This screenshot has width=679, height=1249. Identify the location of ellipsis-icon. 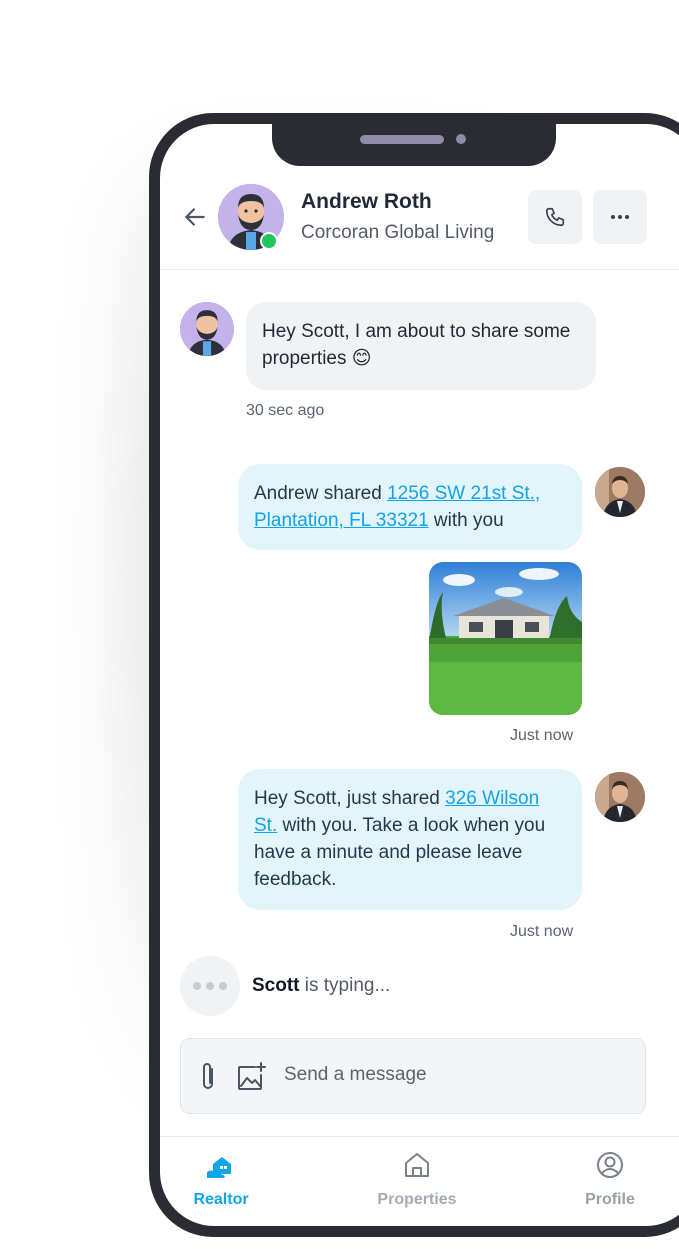
(620, 217).